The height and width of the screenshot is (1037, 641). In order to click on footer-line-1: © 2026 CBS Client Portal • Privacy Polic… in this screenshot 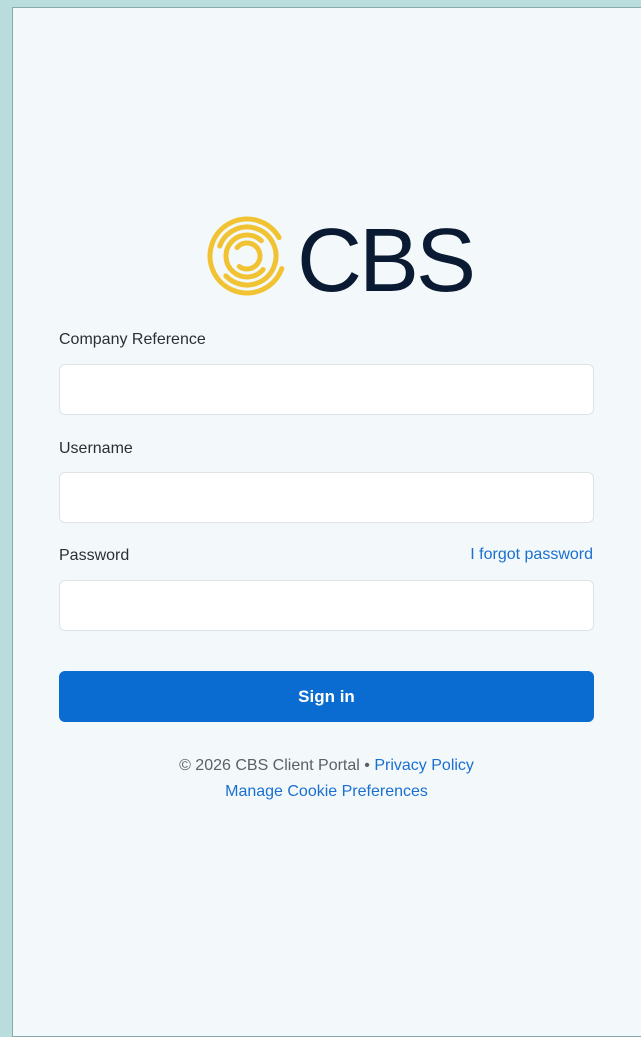, I will do `click(326, 766)`.